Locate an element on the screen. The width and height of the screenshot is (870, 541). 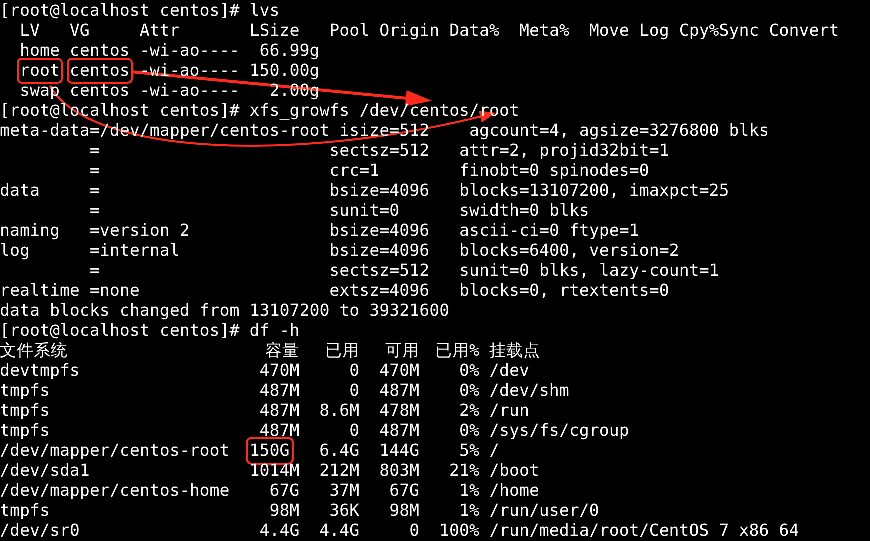
terminal-line: realtime =none extsz=4096 blocks=0, rtextents=0 is located at coordinates (335, 291).